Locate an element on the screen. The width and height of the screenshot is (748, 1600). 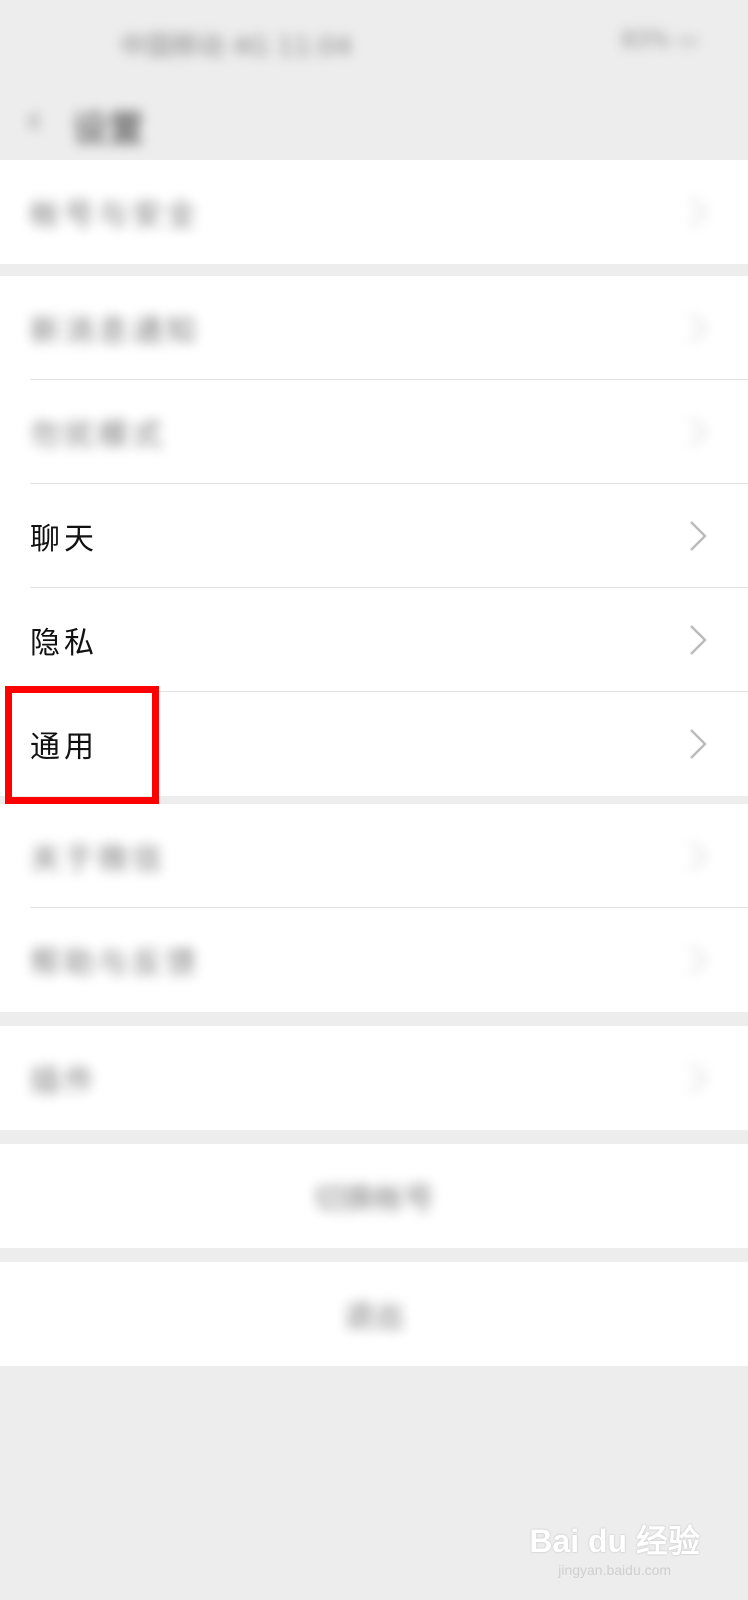
settings-item-help-feedback: 帮助与反馈 is located at coordinates (374, 960).